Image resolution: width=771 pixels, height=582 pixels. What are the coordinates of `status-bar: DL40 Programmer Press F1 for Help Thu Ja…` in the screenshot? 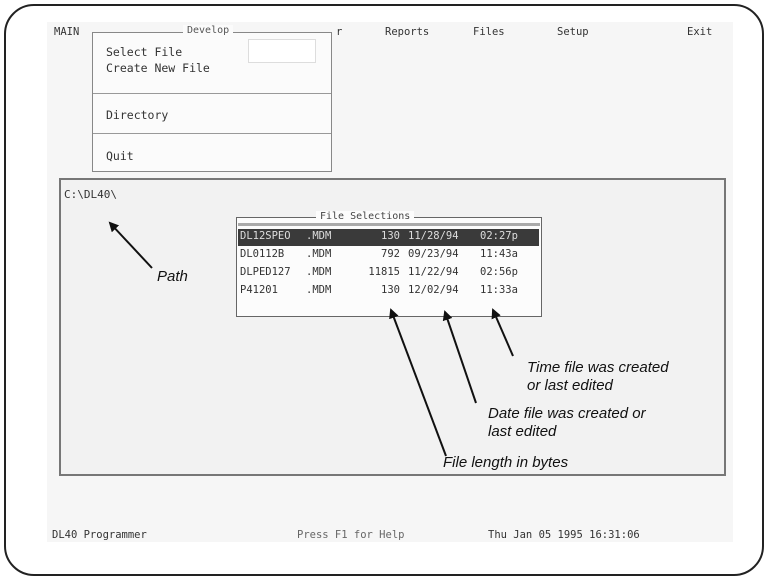 It's located at (390, 536).